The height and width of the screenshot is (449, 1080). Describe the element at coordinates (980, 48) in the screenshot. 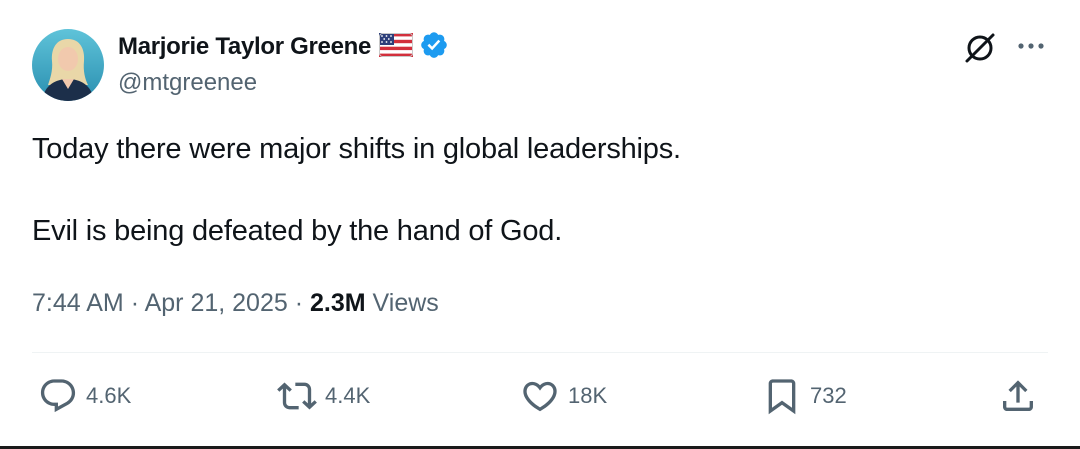

I see `grok-icon` at that location.